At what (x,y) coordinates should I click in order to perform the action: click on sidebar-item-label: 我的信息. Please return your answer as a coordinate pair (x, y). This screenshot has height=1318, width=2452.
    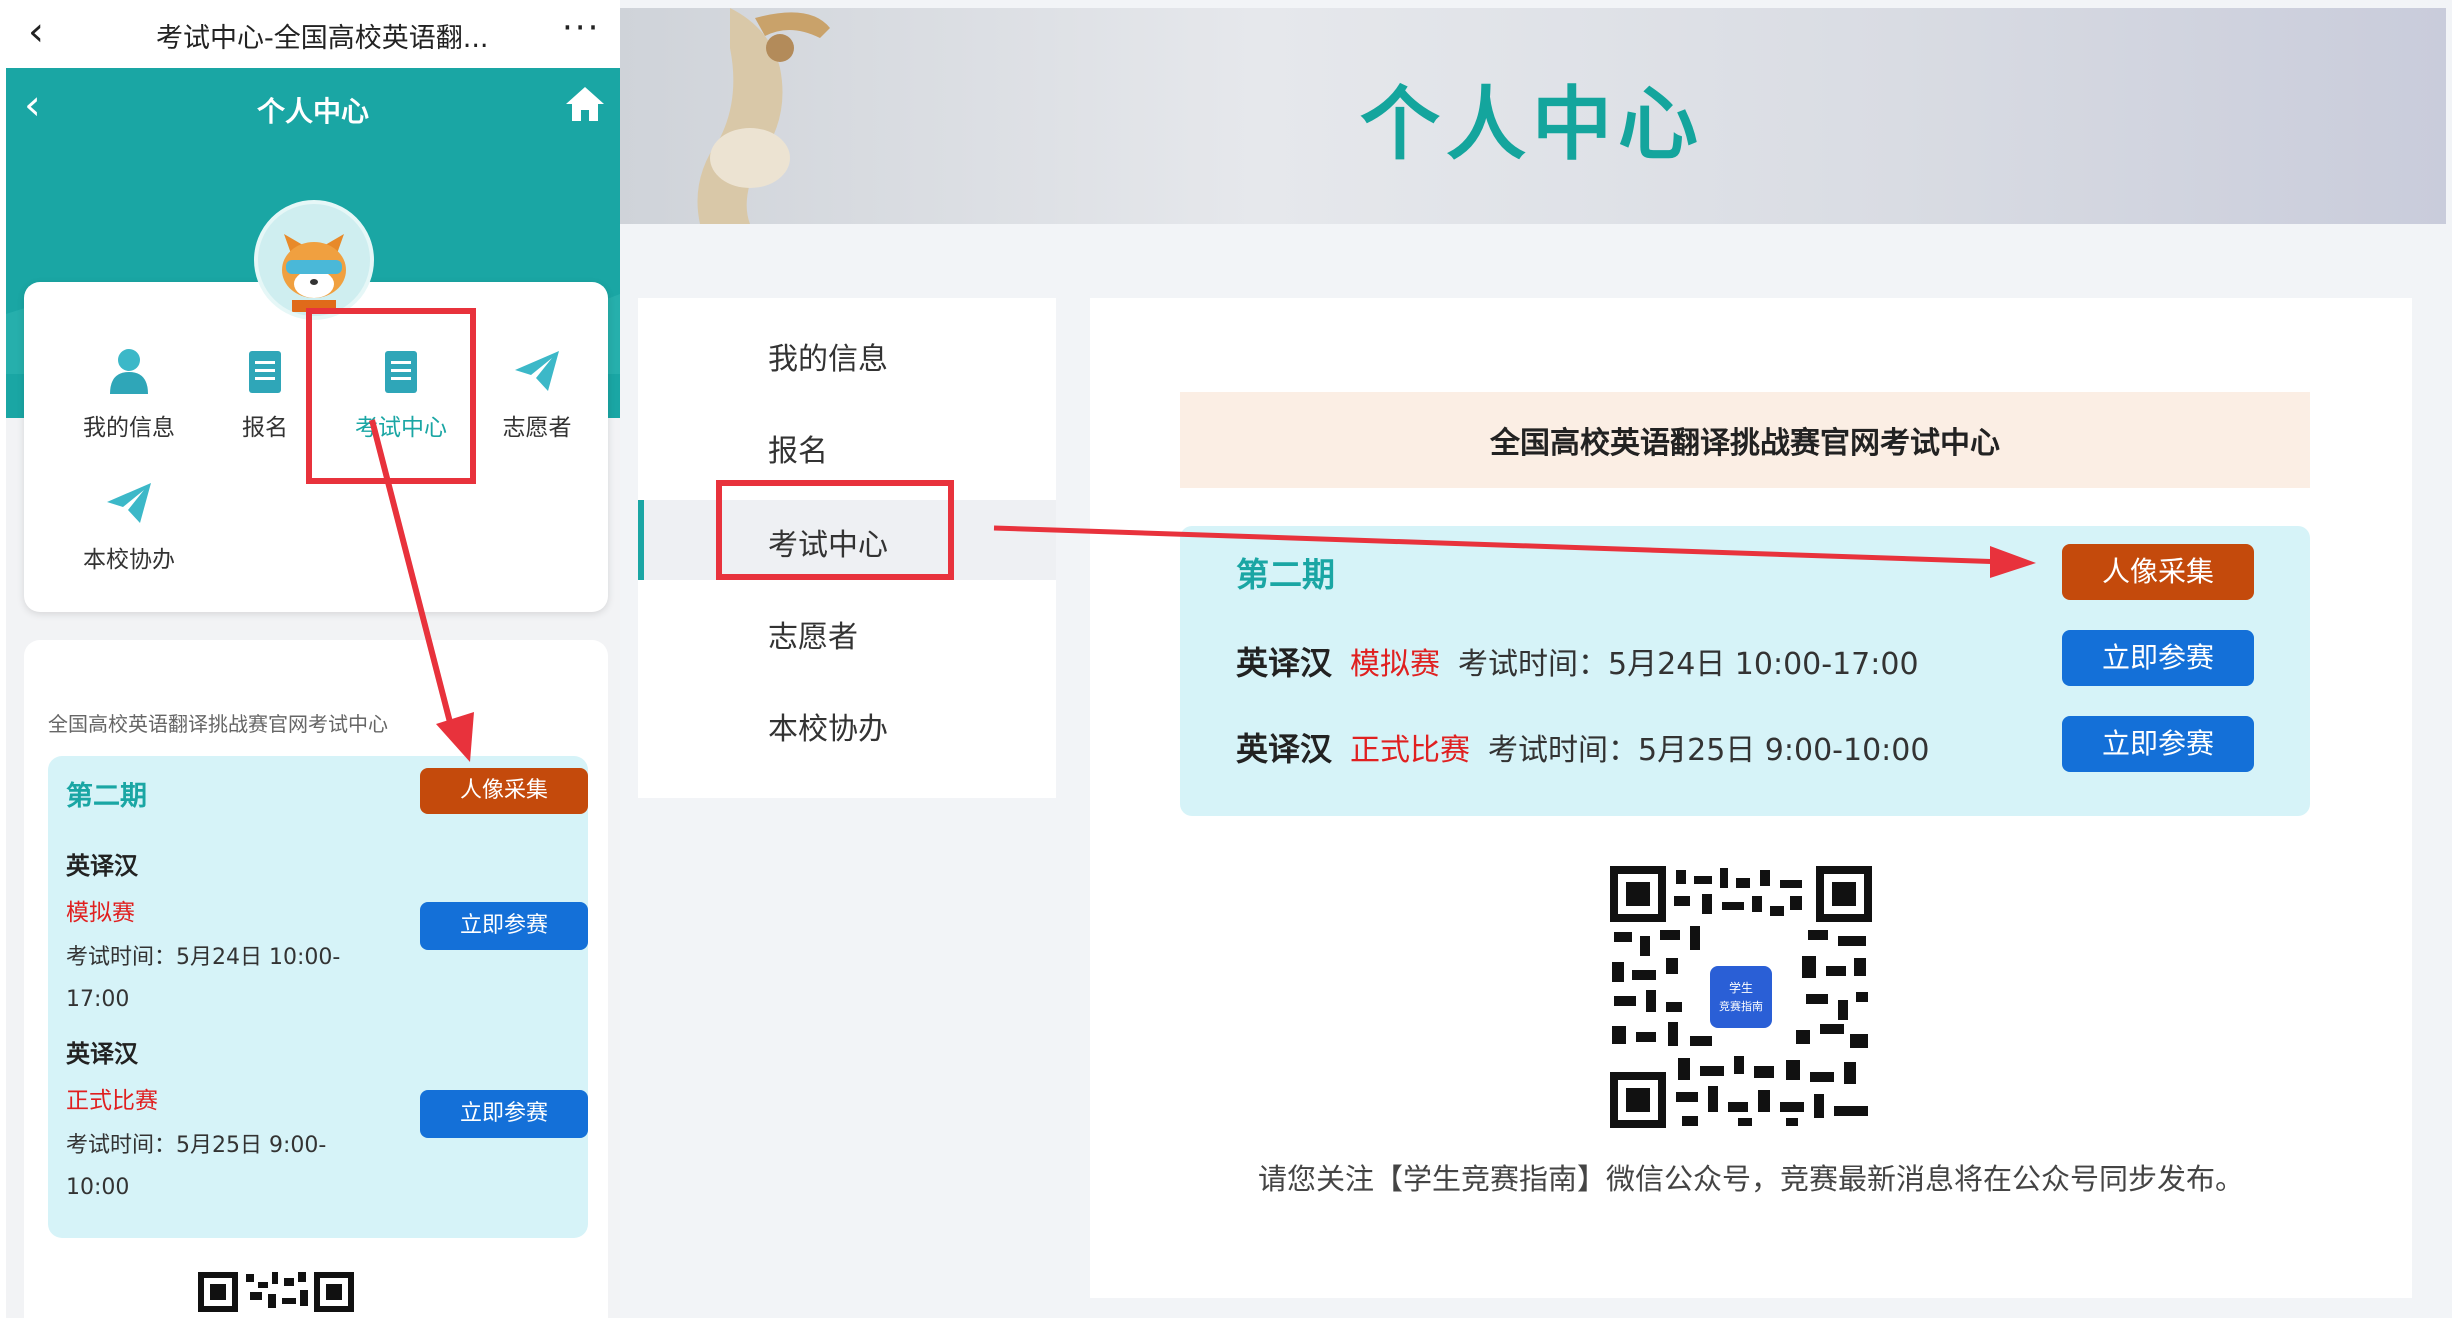
    Looking at the image, I should click on (828, 359).